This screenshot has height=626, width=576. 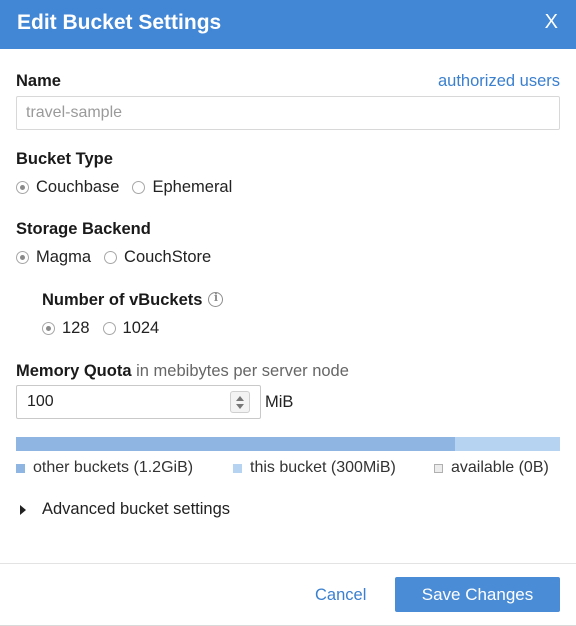 I want to click on bucket-type-ephemeral: Ephemeral, so click(x=182, y=187).